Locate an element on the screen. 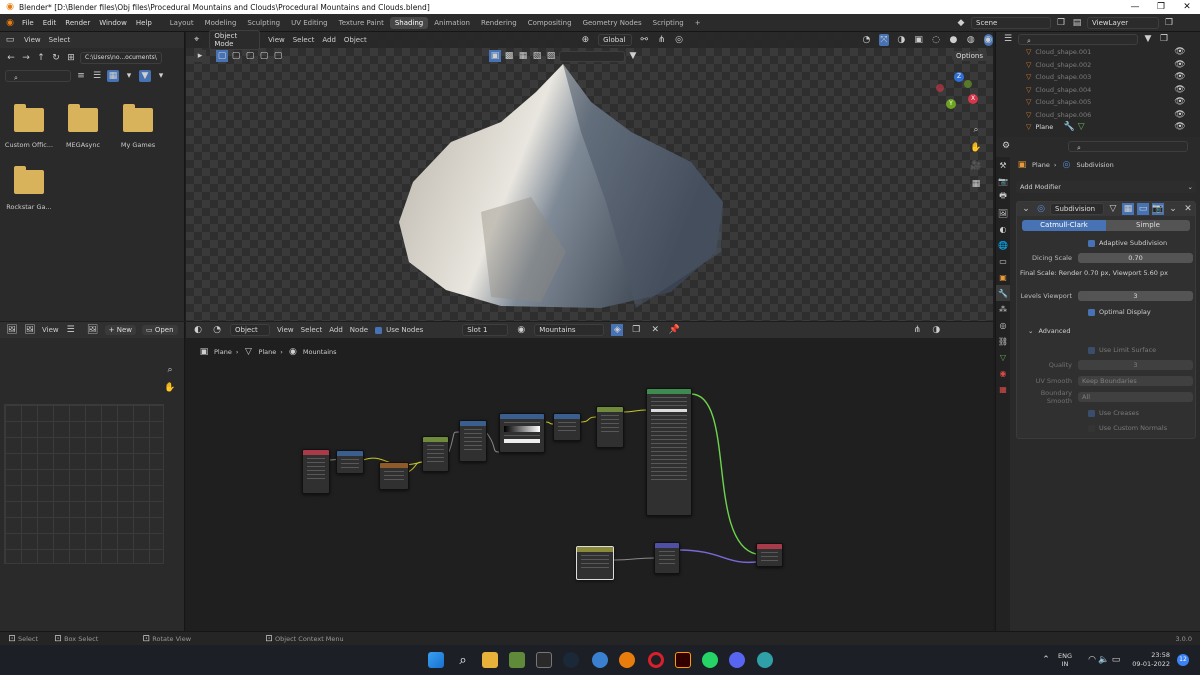 The width and height of the screenshot is (1200, 675). axis-neg-x-icon is located at coordinates (940, 88).